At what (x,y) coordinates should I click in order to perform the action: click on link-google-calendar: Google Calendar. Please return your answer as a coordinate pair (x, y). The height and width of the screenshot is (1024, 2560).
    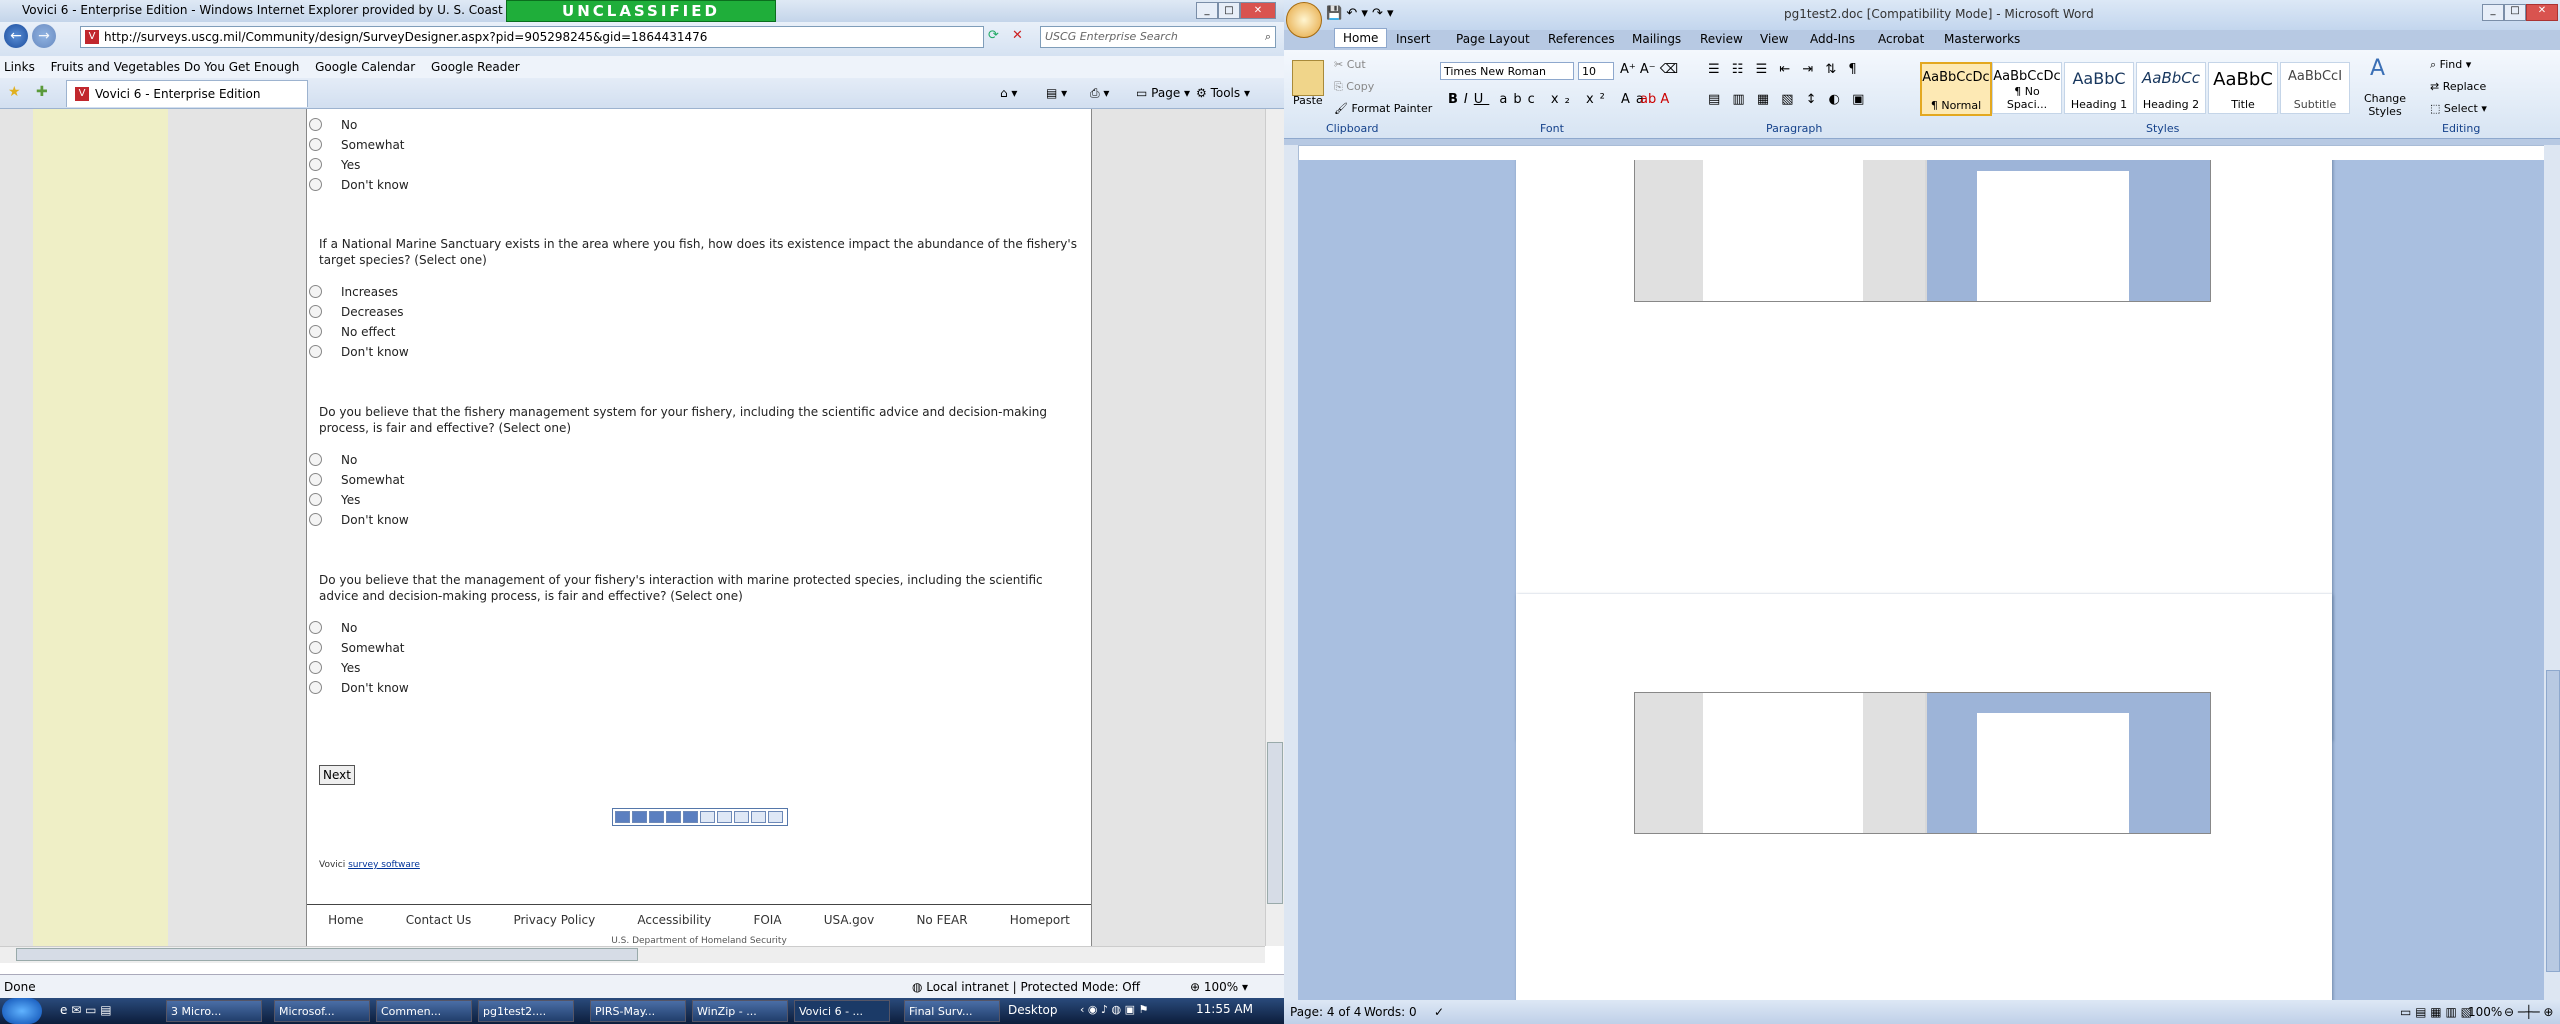
    Looking at the image, I should click on (365, 67).